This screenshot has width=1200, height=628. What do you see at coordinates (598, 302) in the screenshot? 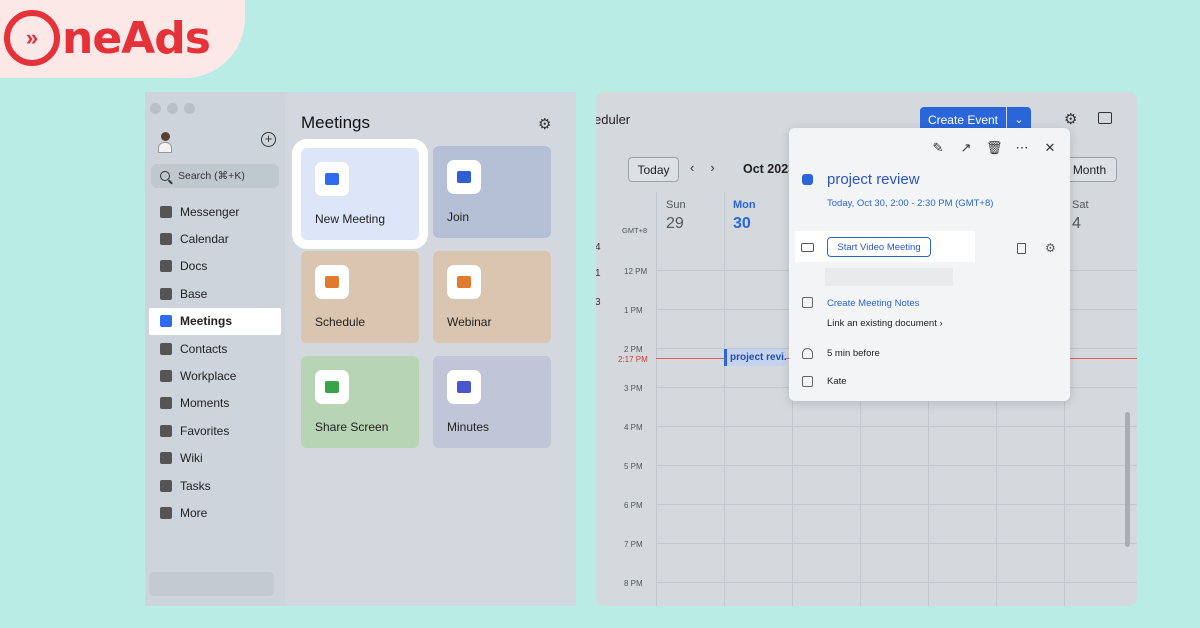
I see `edge-number: 3` at bounding box center [598, 302].